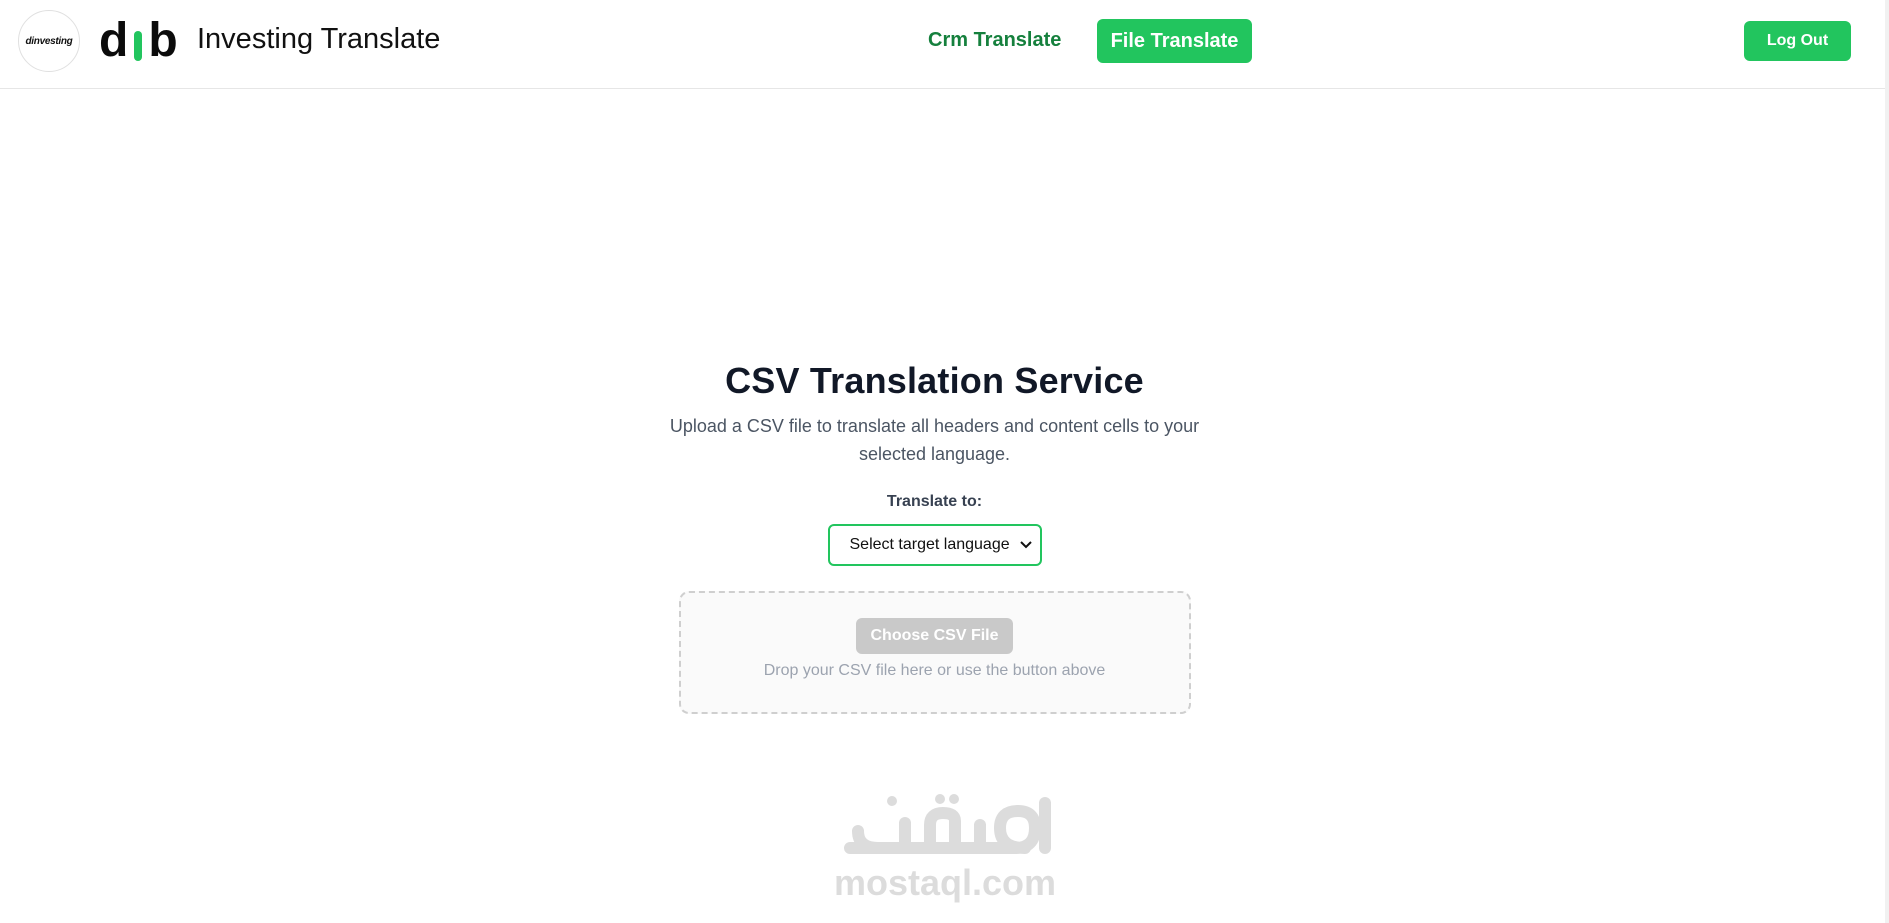  Describe the element at coordinates (934, 501) in the screenshot. I see `language-label: Translate to:` at that location.